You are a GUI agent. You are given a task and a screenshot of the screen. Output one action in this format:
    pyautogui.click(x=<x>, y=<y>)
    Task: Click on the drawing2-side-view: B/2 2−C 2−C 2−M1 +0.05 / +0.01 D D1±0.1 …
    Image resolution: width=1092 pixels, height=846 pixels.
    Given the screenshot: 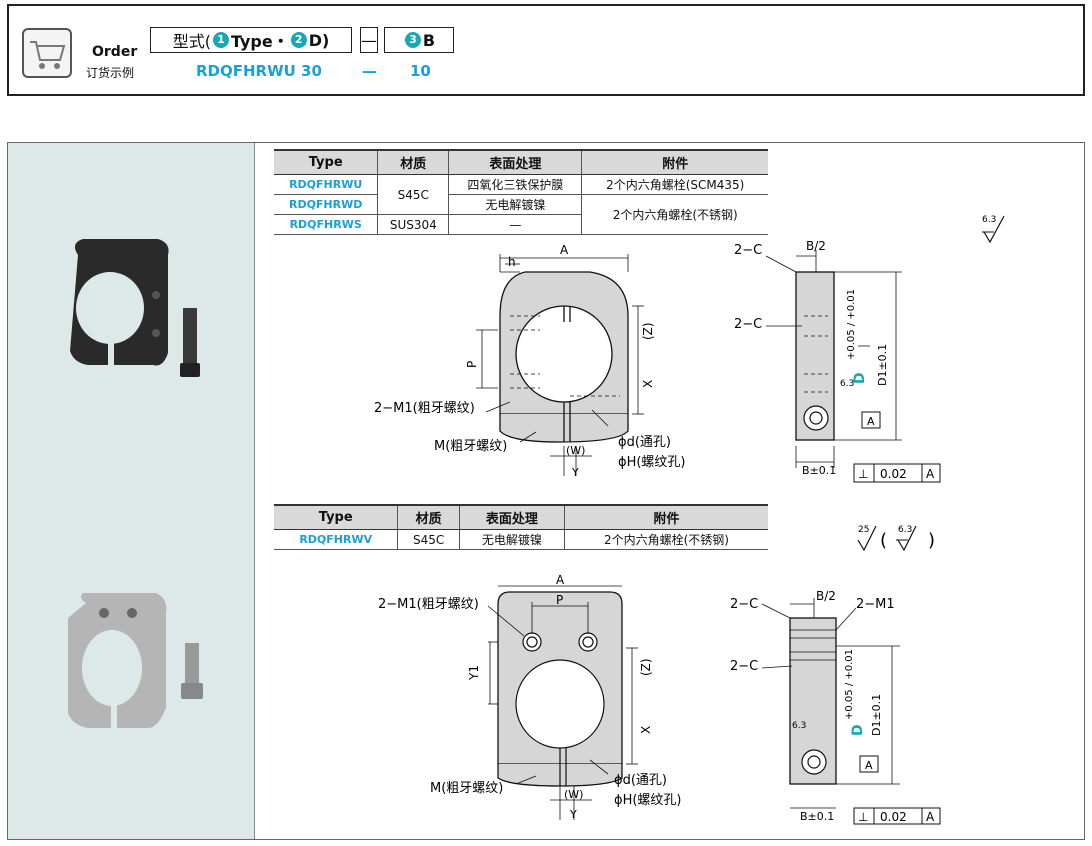 What is the action you would take?
    pyautogui.click(x=835, y=707)
    